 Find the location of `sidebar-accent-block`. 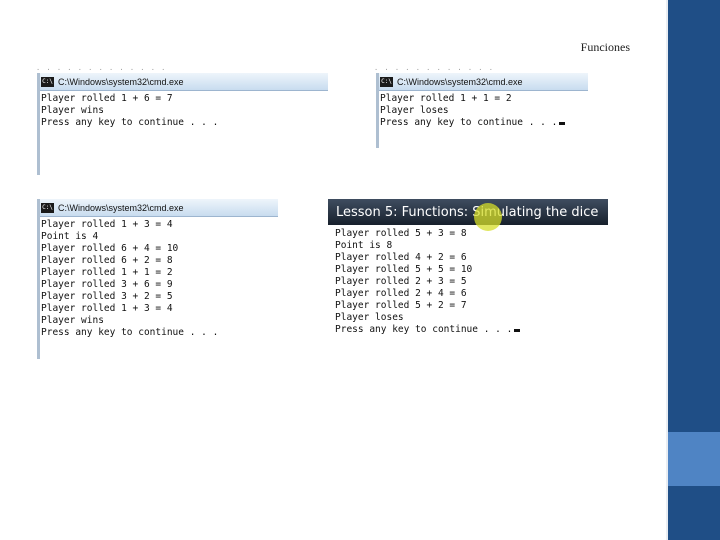

sidebar-accent-block is located at coordinates (694, 459).